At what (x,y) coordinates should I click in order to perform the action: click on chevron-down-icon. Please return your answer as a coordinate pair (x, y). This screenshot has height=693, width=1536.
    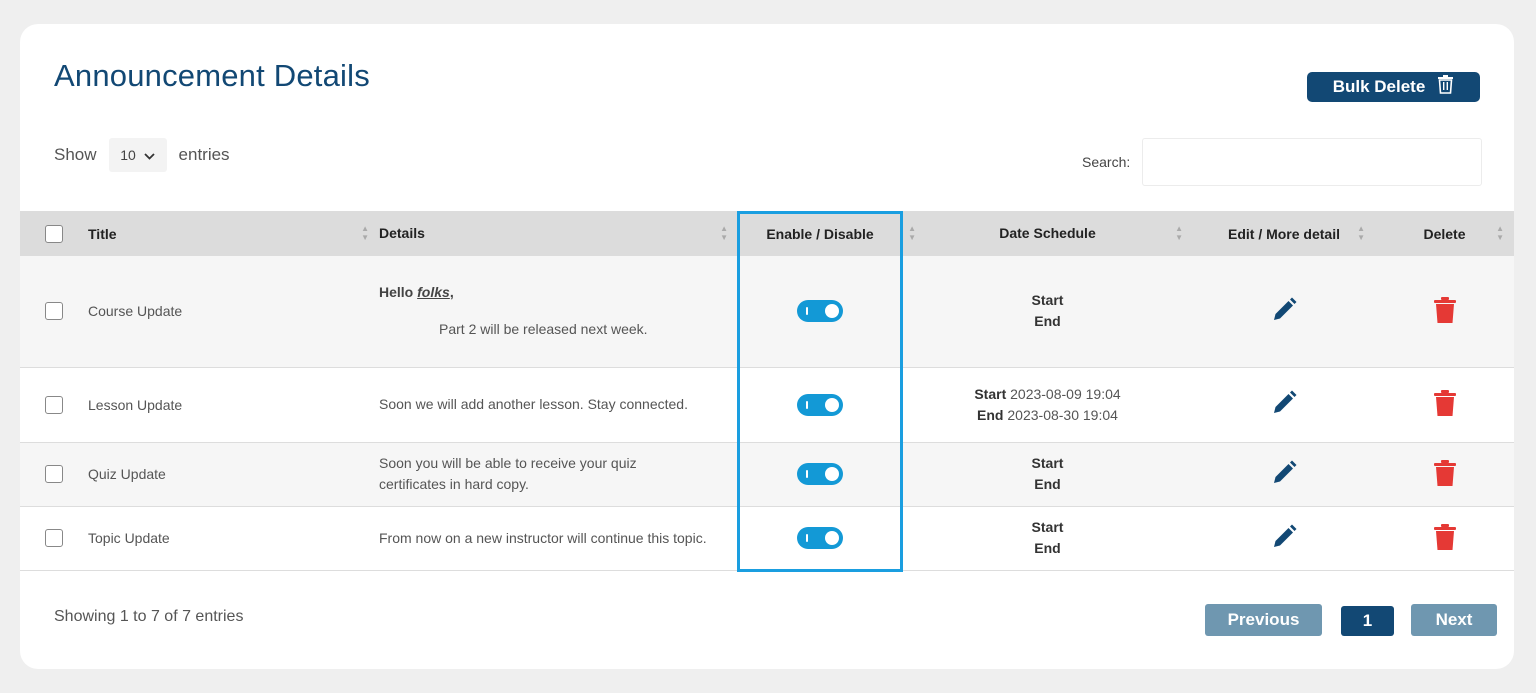
    Looking at the image, I should click on (149, 155).